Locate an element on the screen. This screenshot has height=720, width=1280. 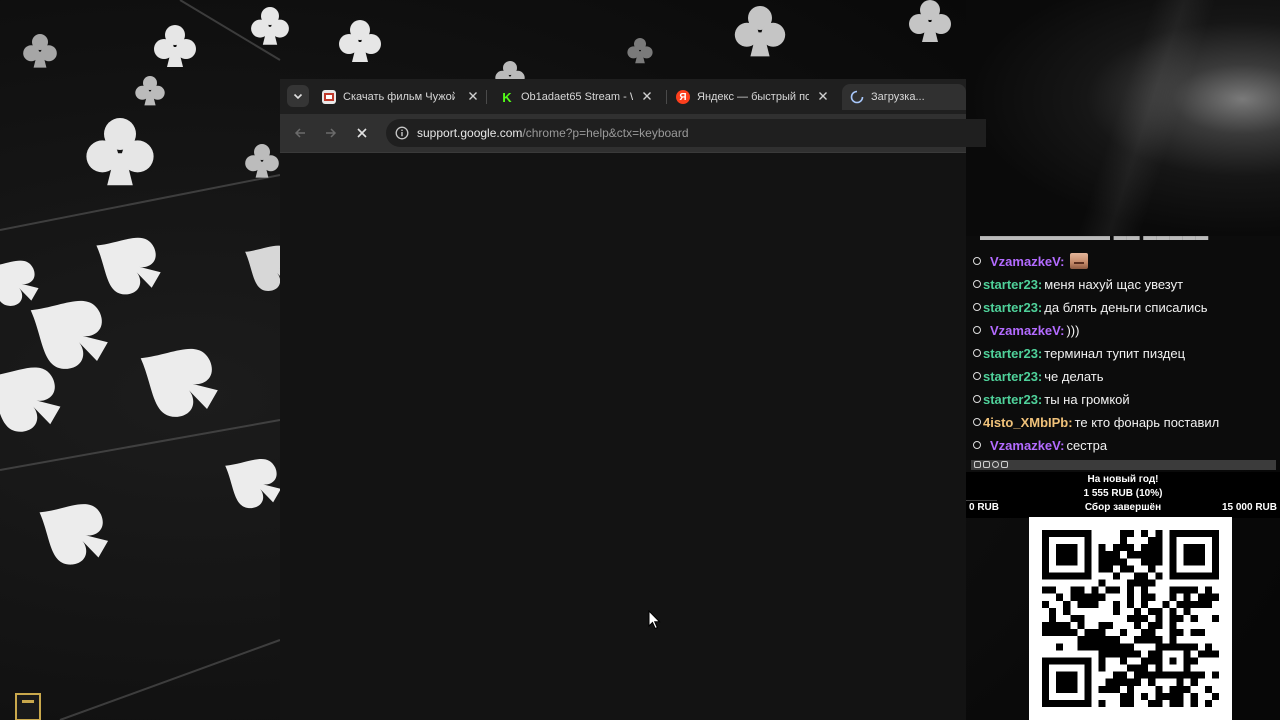
tab-torrent: Скачать фильм Чужой: Ромул is located at coordinates (401, 97).